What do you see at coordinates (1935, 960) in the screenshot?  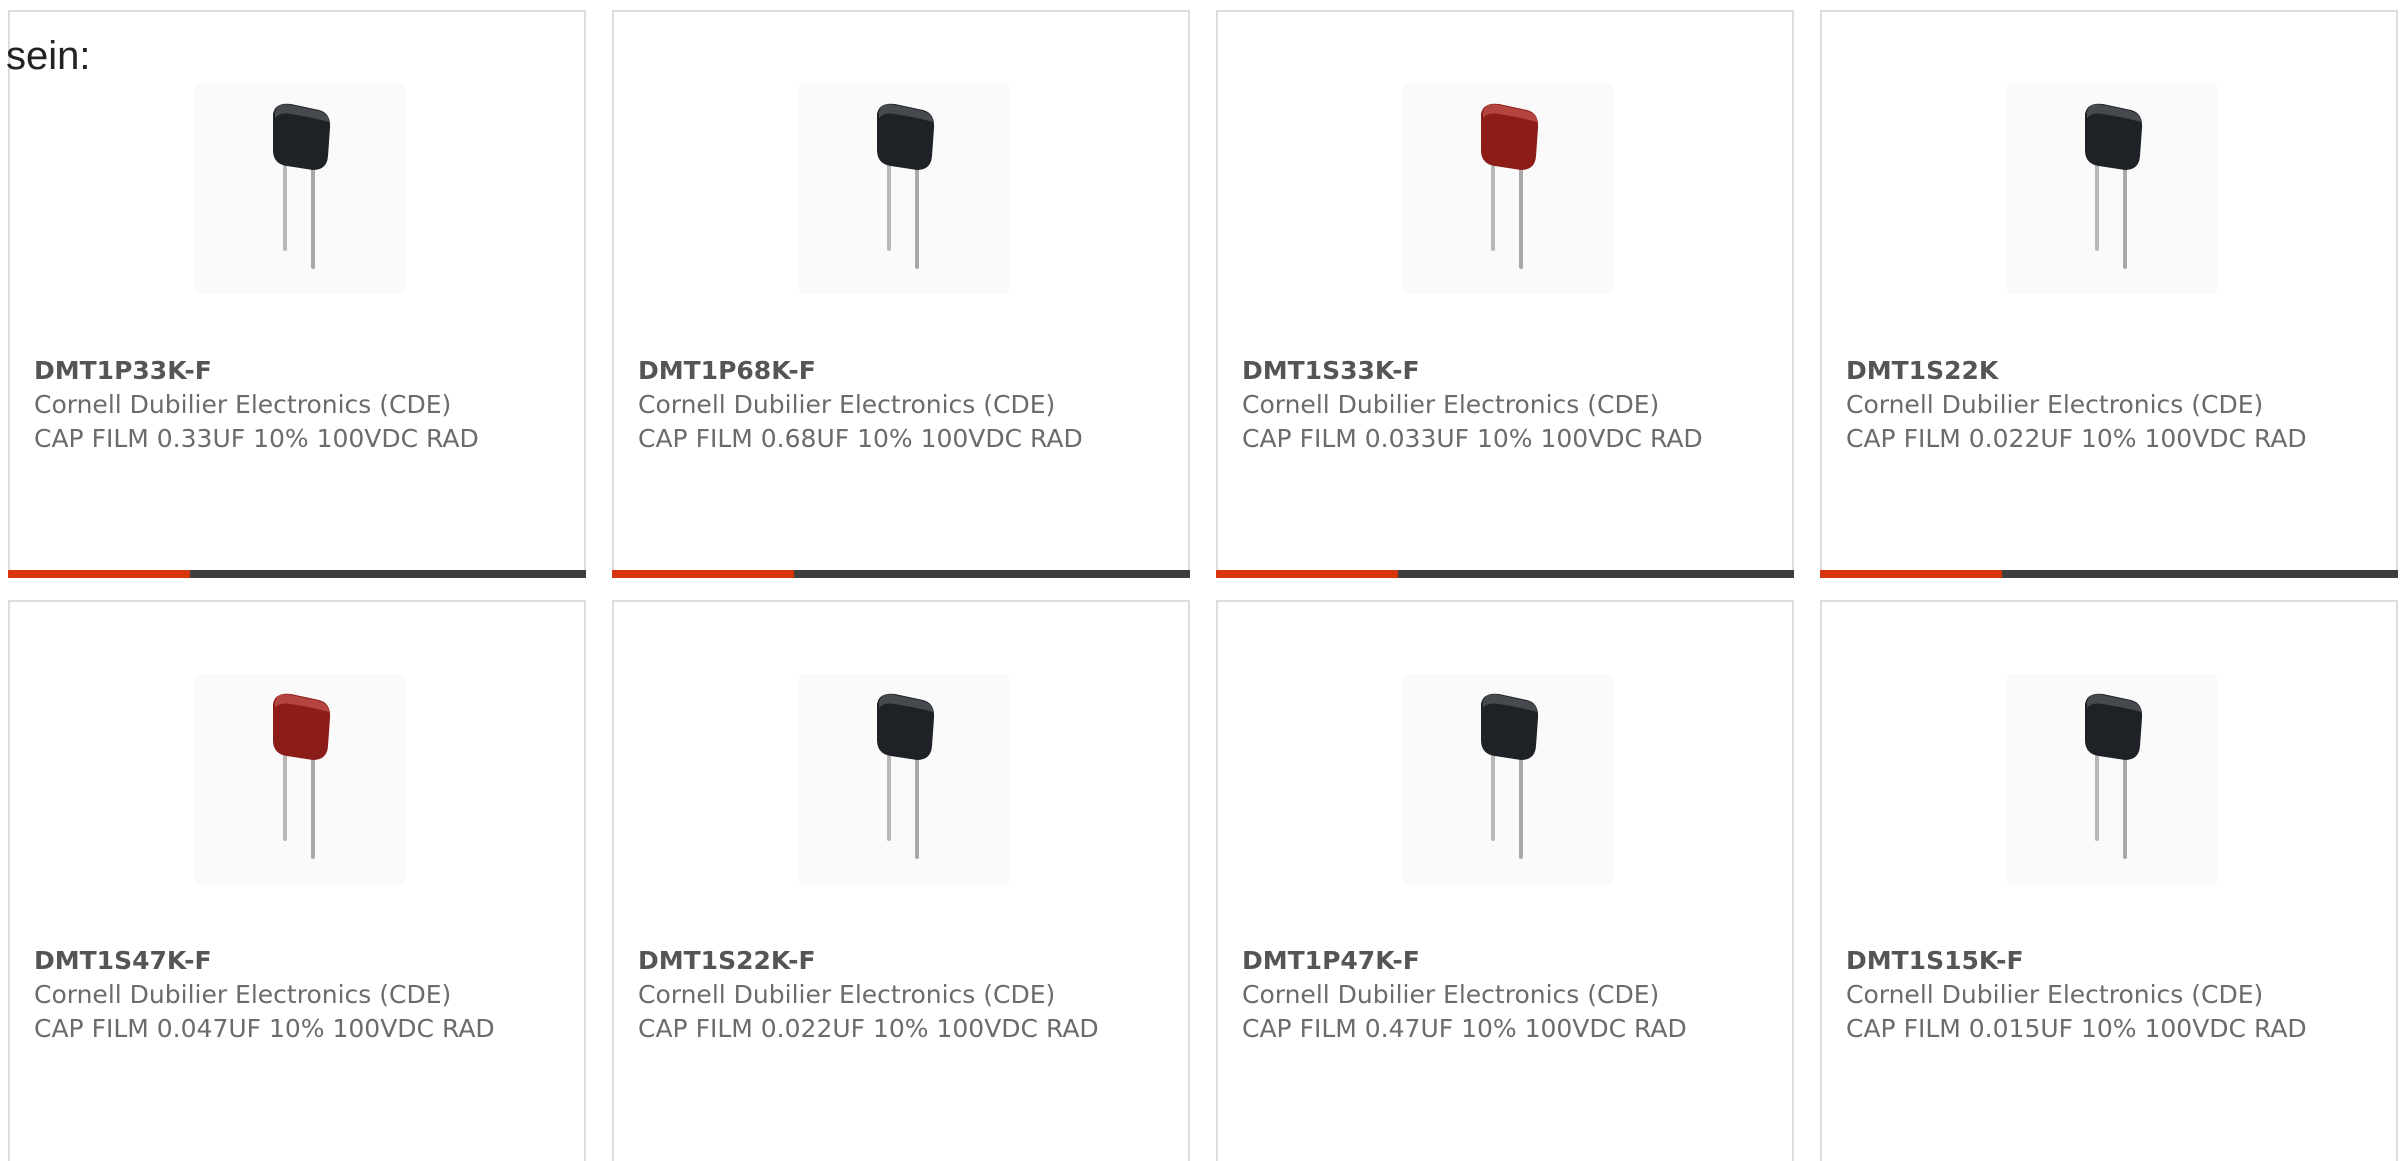 I see `part-number: DMT1S15K-F` at bounding box center [1935, 960].